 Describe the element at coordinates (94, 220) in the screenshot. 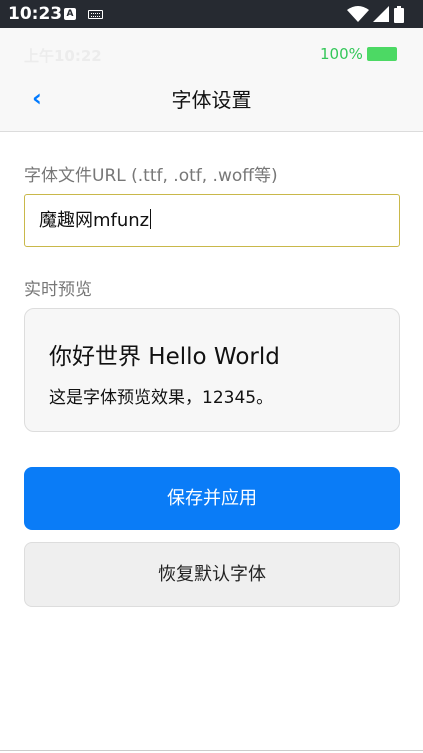

I see `font-url-value: 魔趣网mfunz` at that location.